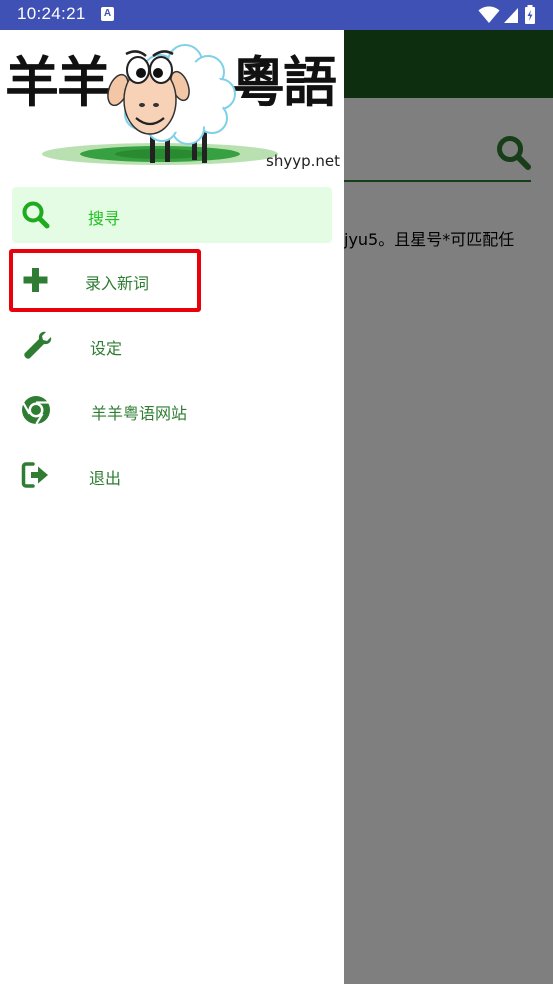 The image size is (553, 984). I want to click on notification-a-icon: A, so click(107, 14).